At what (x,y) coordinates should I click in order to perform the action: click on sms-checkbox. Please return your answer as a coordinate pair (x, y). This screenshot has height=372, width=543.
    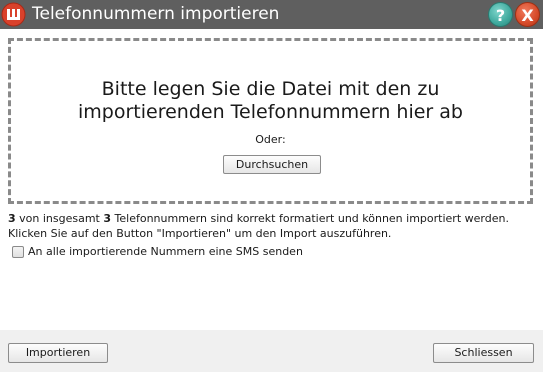
    Looking at the image, I should click on (18, 252).